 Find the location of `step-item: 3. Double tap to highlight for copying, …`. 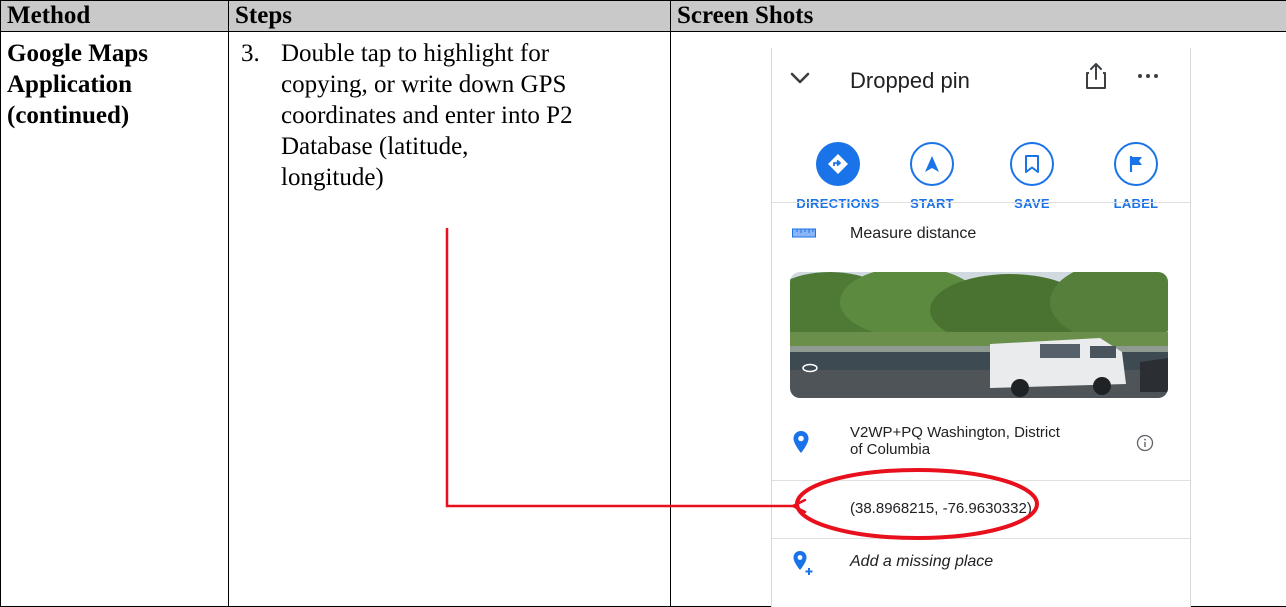

step-item: 3. Double tap to highlight for copying, … is located at coordinates (449, 115).